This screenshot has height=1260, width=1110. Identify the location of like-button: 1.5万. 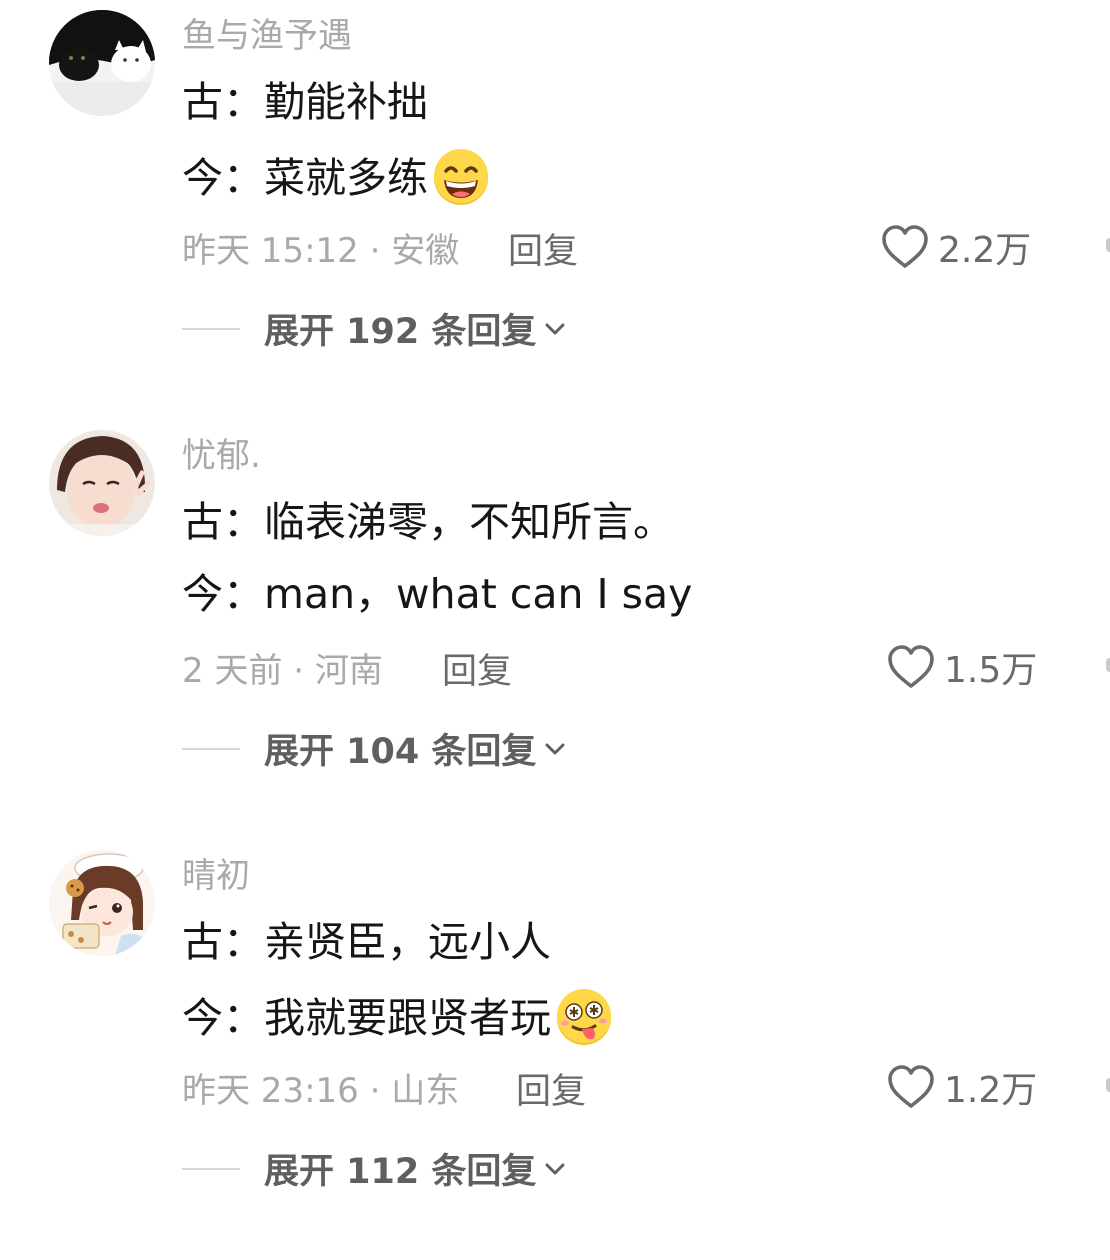
(961, 667).